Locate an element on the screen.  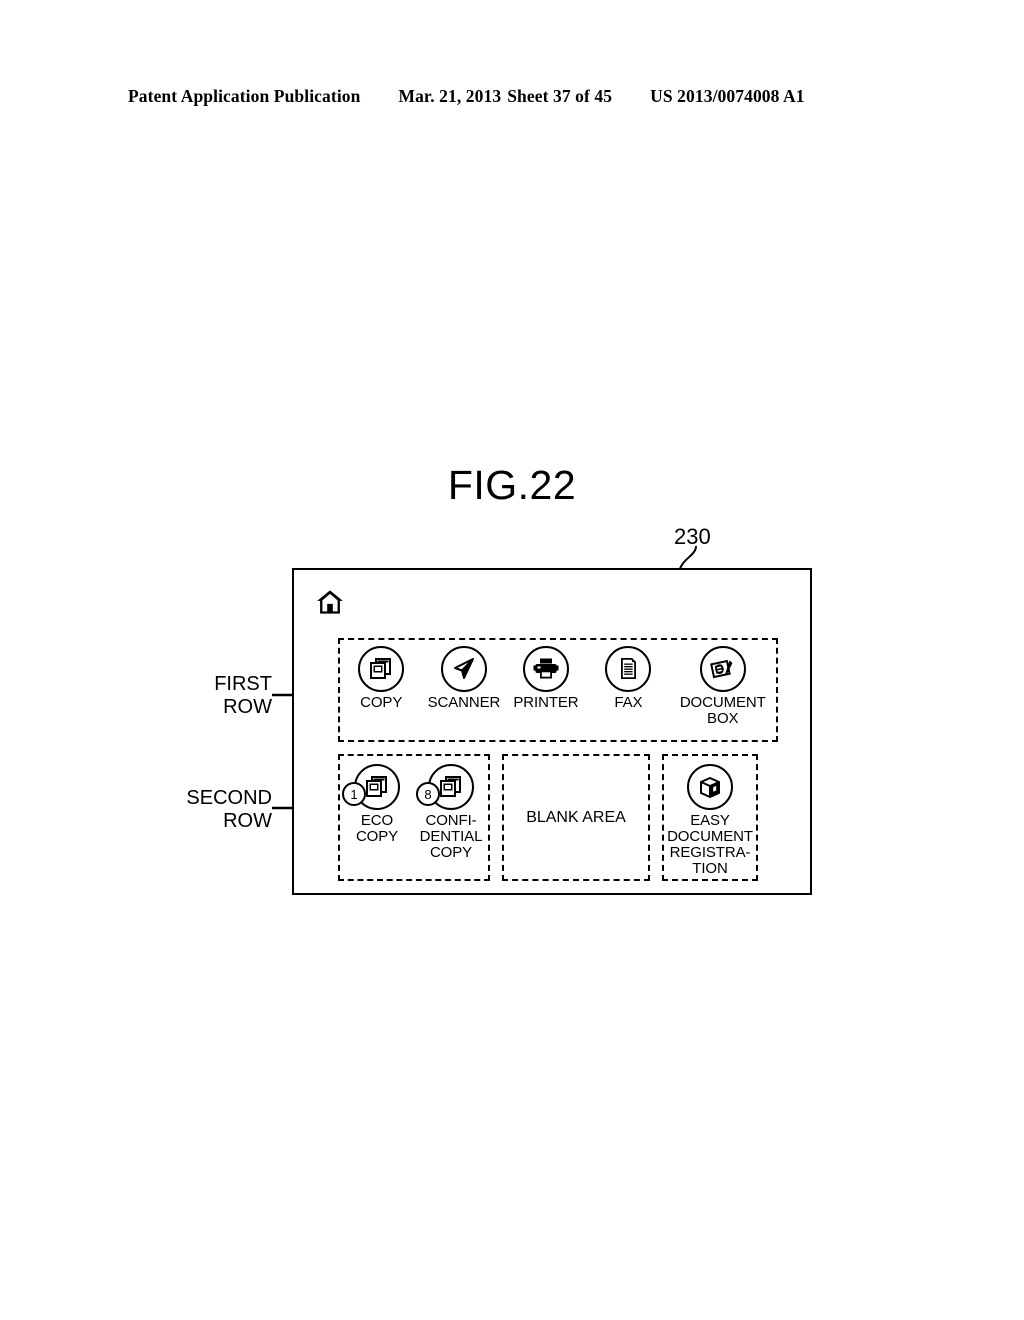
app-tile-printer: PRINTER is located at coordinates (546, 678).